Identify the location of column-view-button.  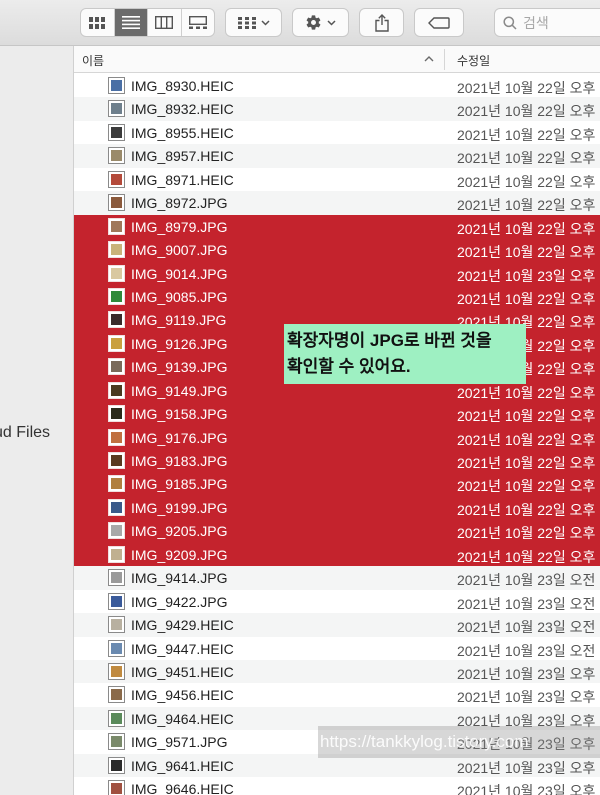
(165, 22).